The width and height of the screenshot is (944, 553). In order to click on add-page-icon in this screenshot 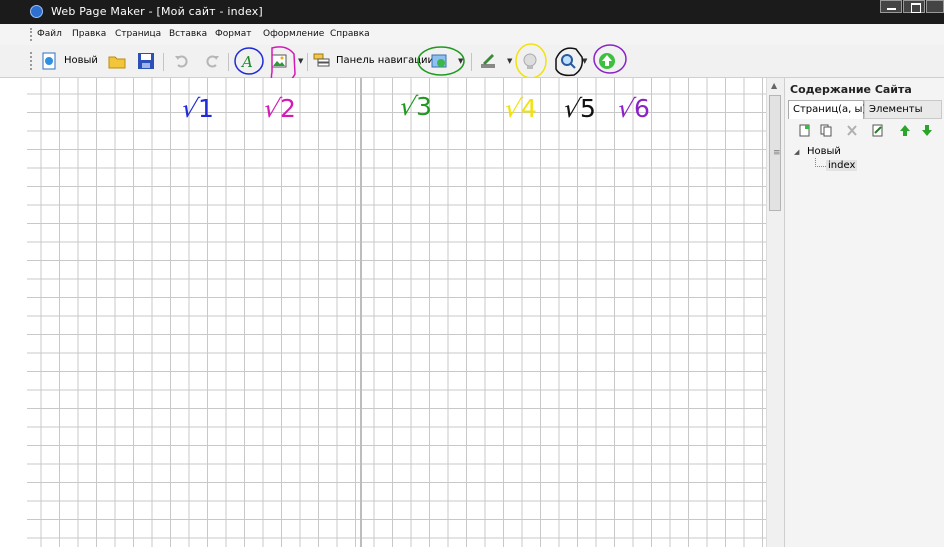, I will do `click(805, 130)`.